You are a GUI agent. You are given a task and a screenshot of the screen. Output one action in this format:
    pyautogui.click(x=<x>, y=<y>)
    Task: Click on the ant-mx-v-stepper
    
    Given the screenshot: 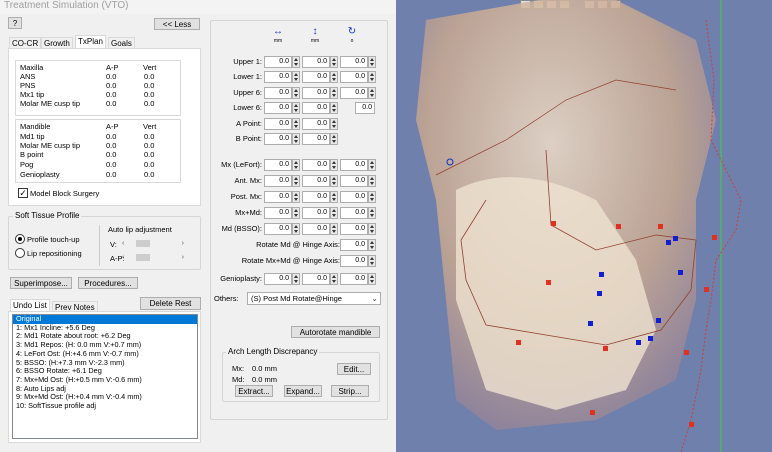 What is the action you would take?
    pyautogui.click(x=334, y=181)
    